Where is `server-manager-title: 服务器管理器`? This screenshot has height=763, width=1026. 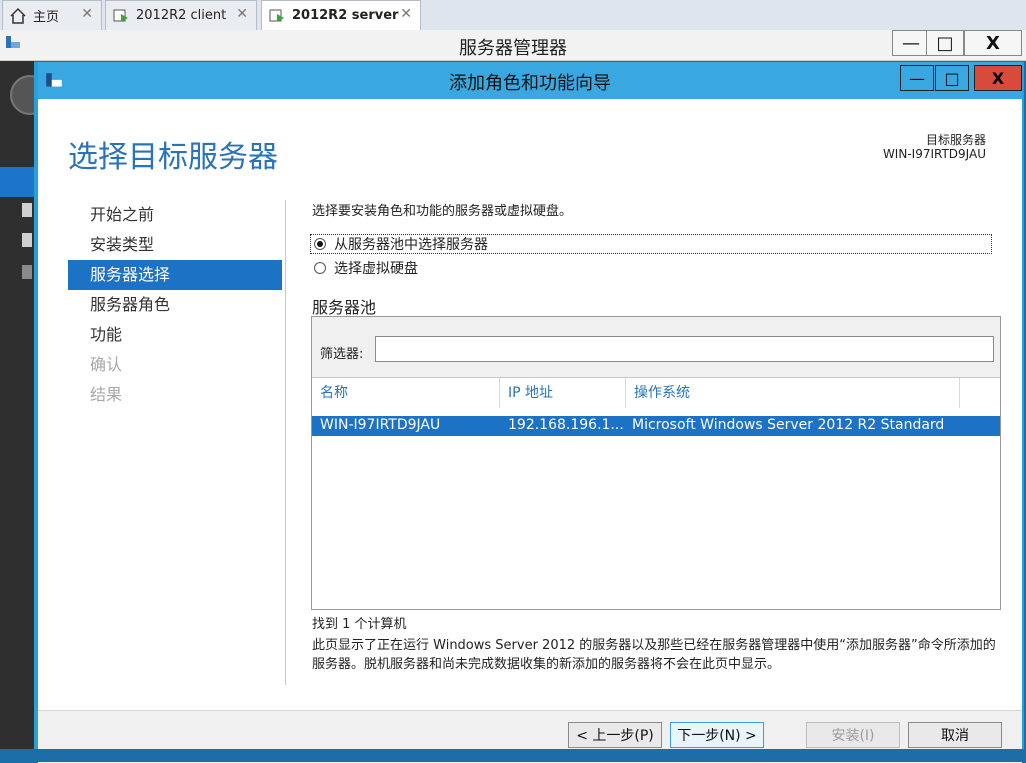 server-manager-title: 服务器管理器 is located at coordinates (513, 48).